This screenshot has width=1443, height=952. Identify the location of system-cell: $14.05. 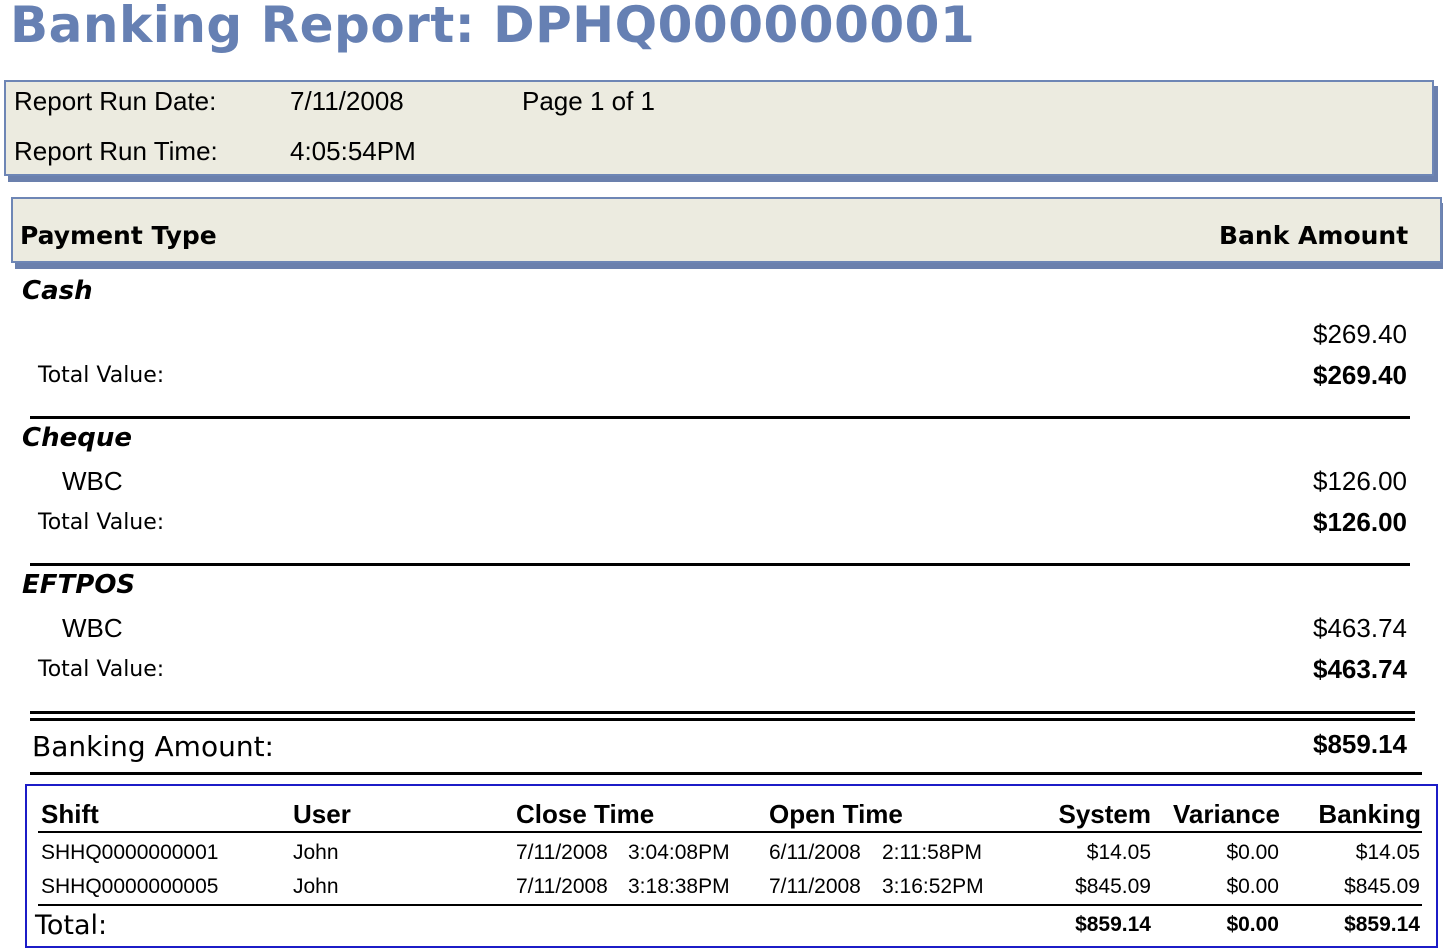
(1118, 852).